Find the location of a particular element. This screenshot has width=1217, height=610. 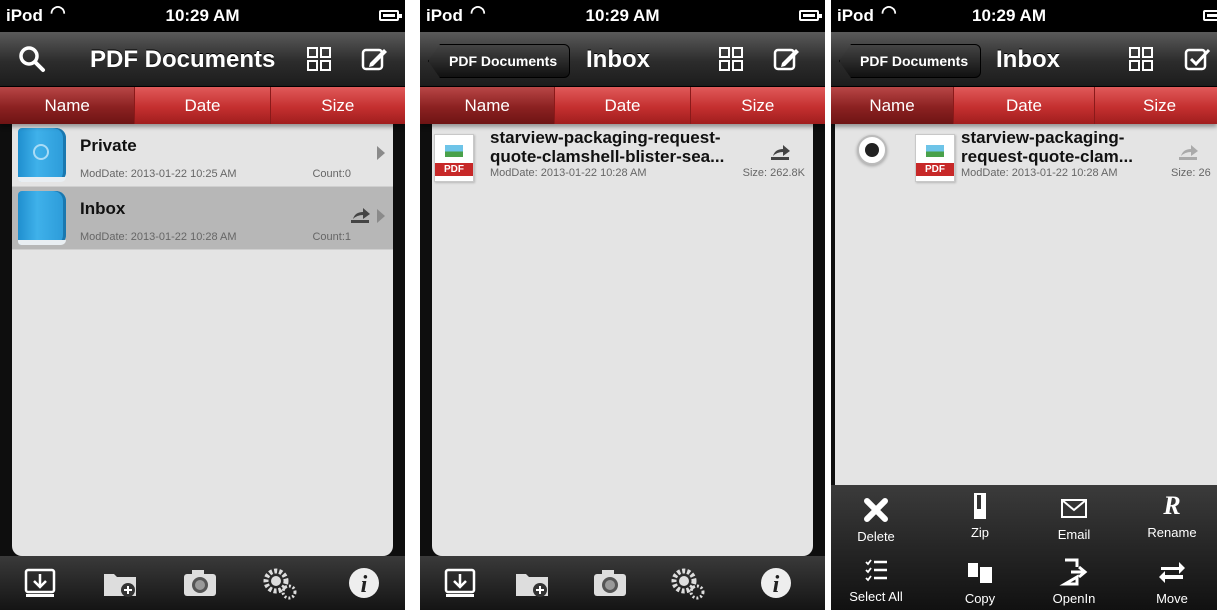

file-size: Size: 26 is located at coordinates (1191, 173).